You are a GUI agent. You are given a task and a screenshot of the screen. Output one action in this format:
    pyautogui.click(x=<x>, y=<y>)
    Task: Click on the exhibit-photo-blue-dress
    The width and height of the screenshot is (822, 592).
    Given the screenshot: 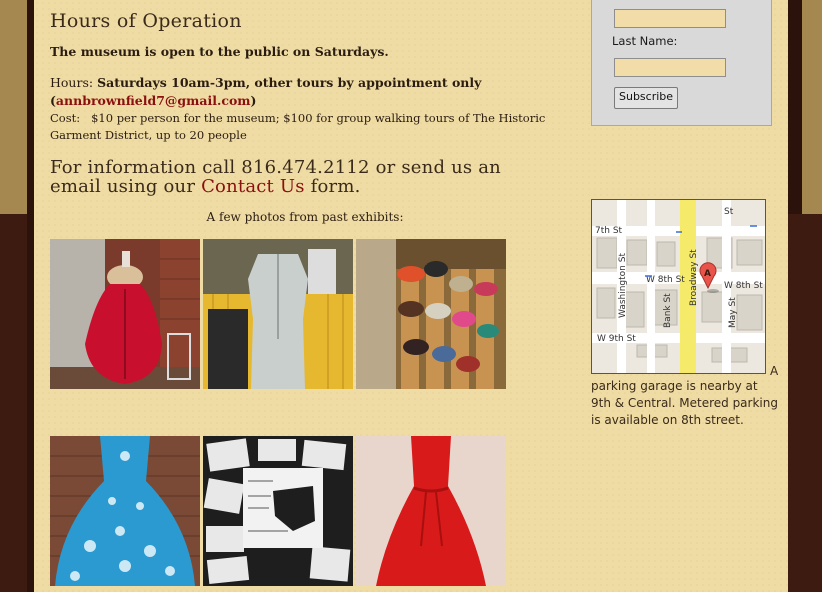 What is the action you would take?
    pyautogui.click(x=125, y=511)
    